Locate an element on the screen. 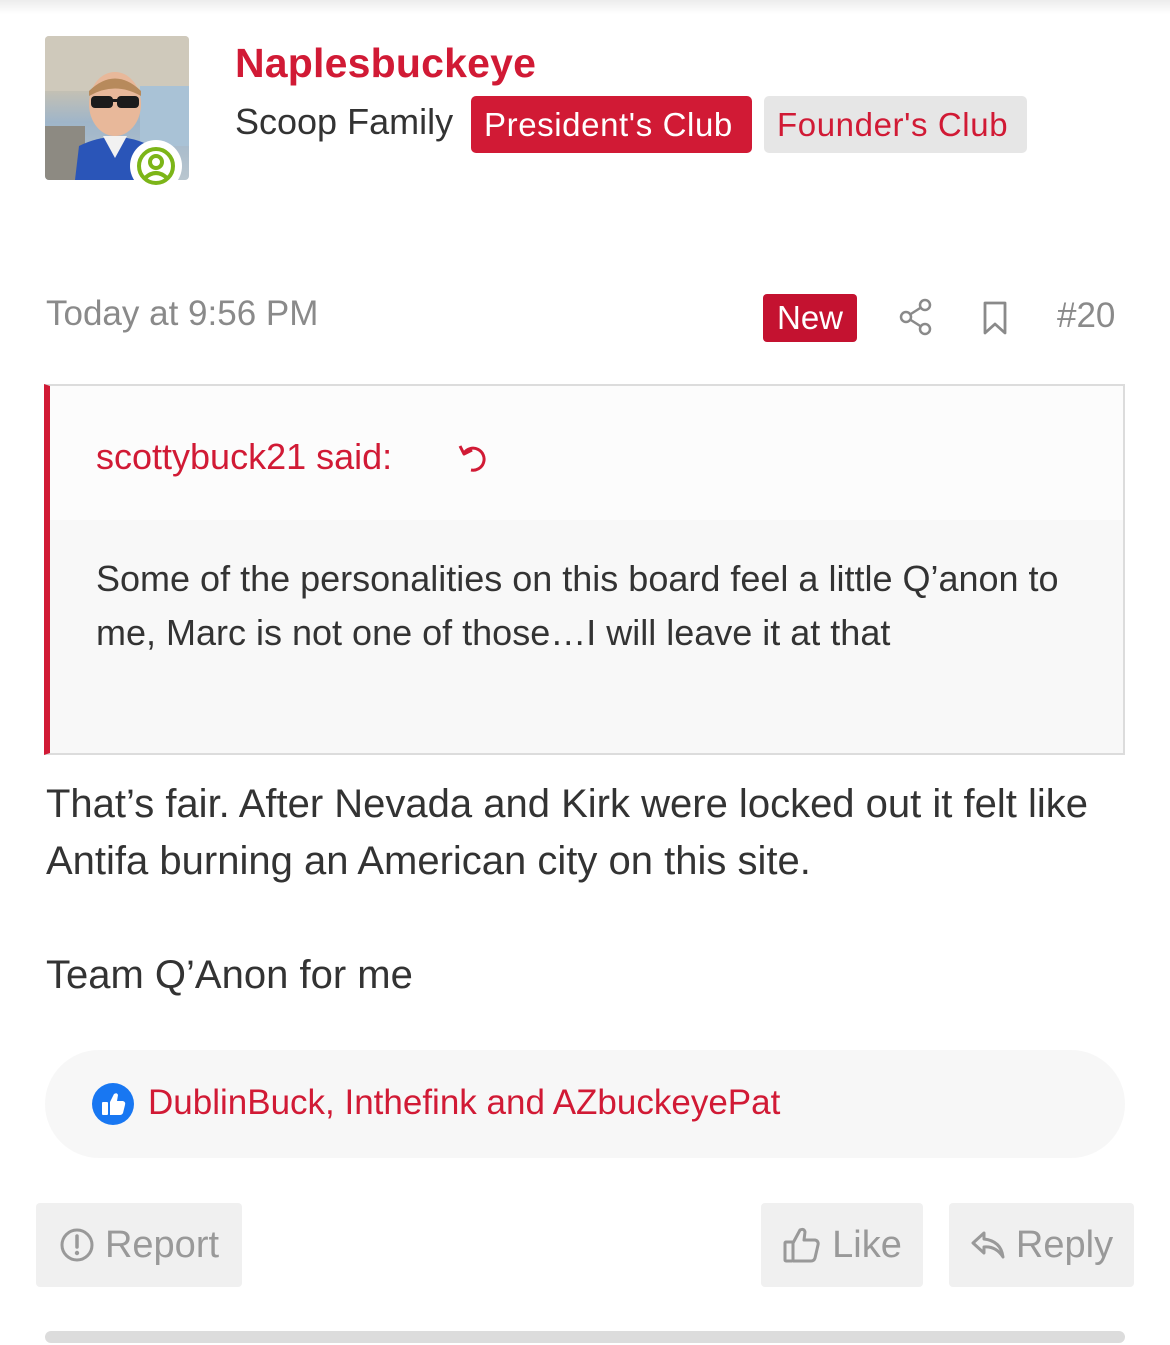  reply-label: Reply is located at coordinates (1064, 1244).